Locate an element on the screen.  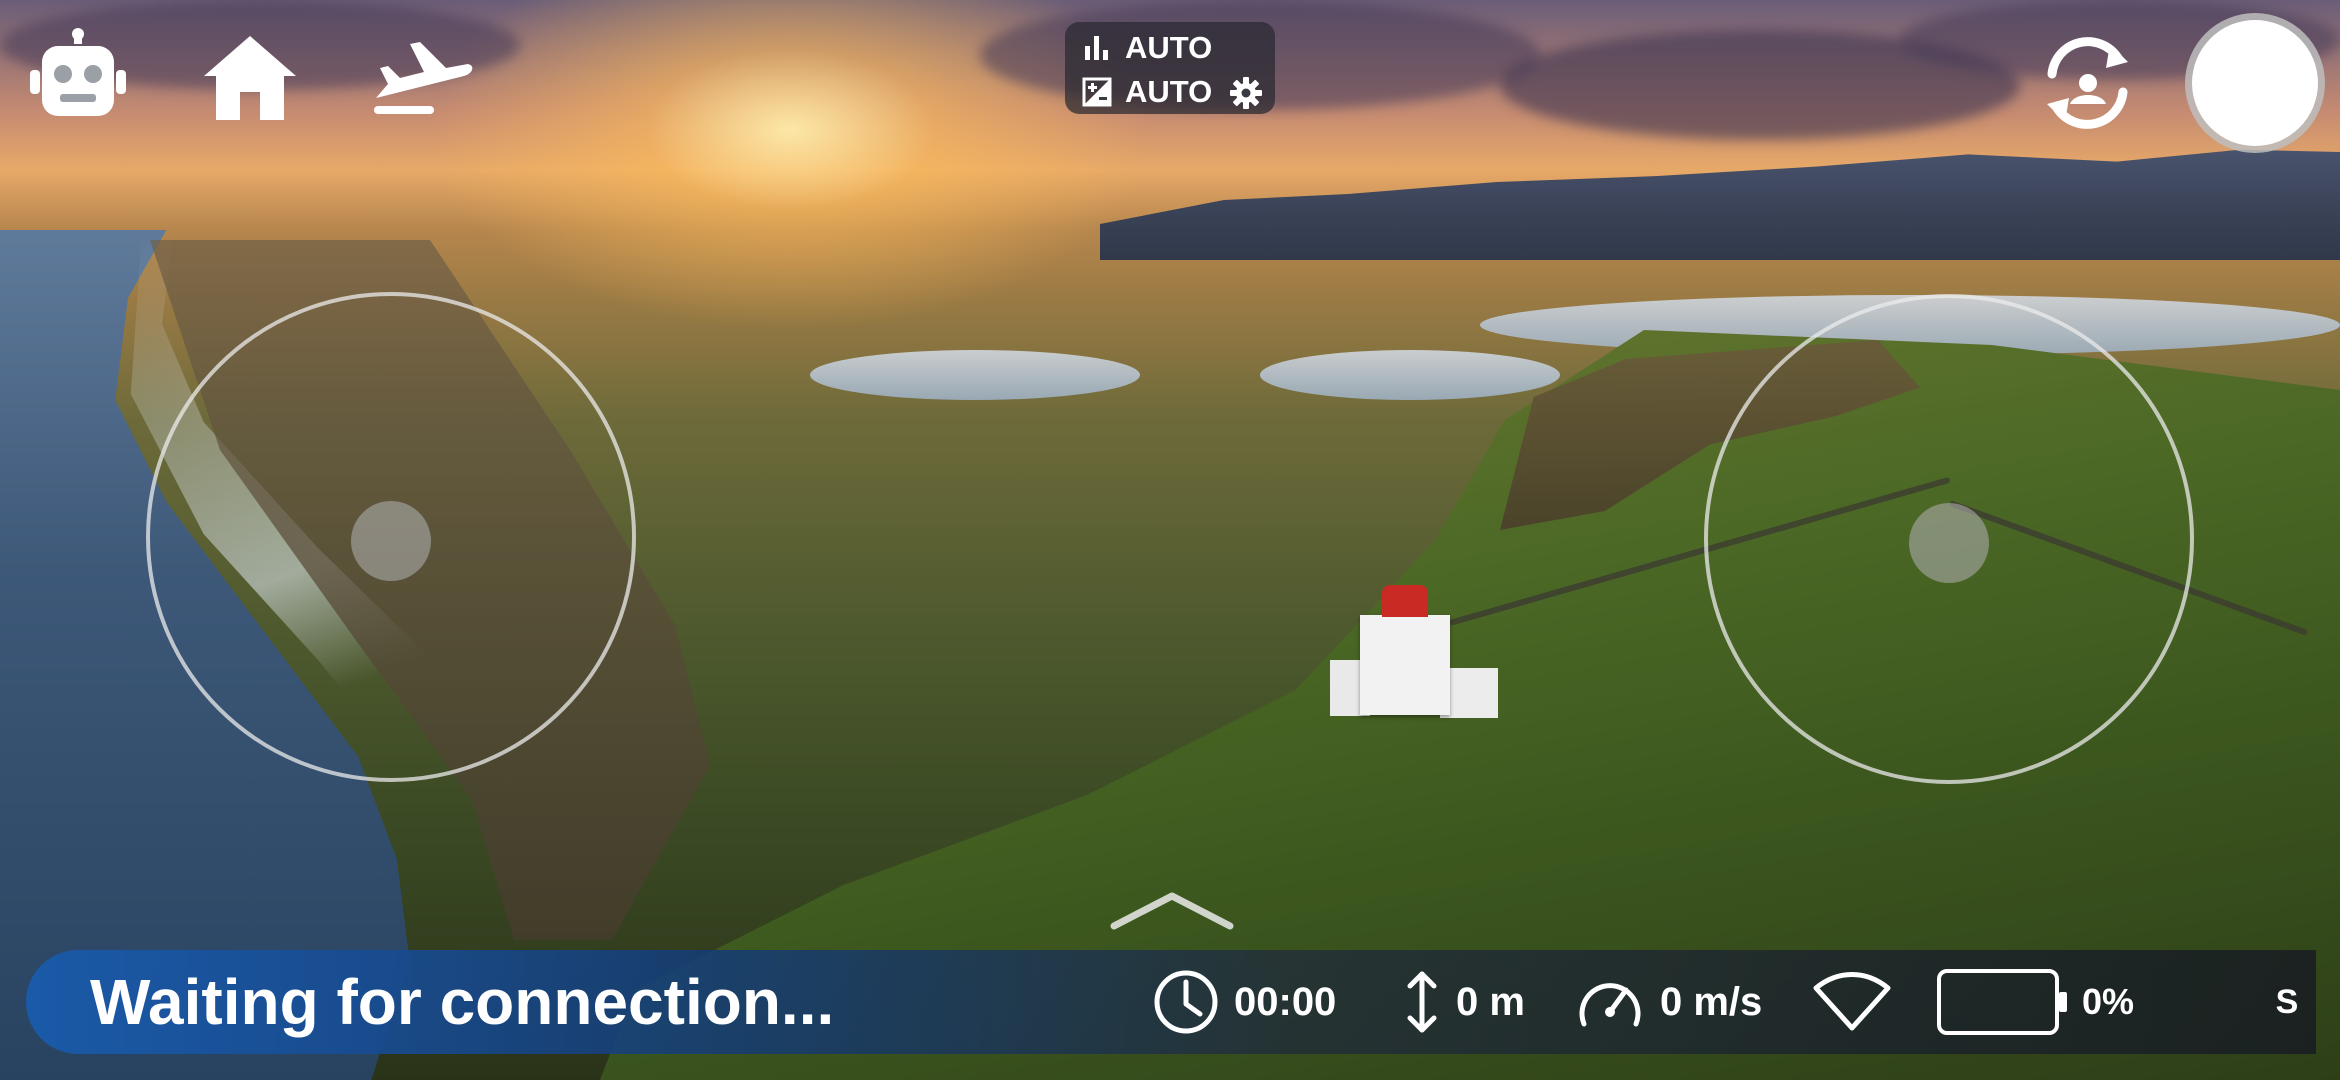
battery-icon is located at coordinates (2002, 1002).